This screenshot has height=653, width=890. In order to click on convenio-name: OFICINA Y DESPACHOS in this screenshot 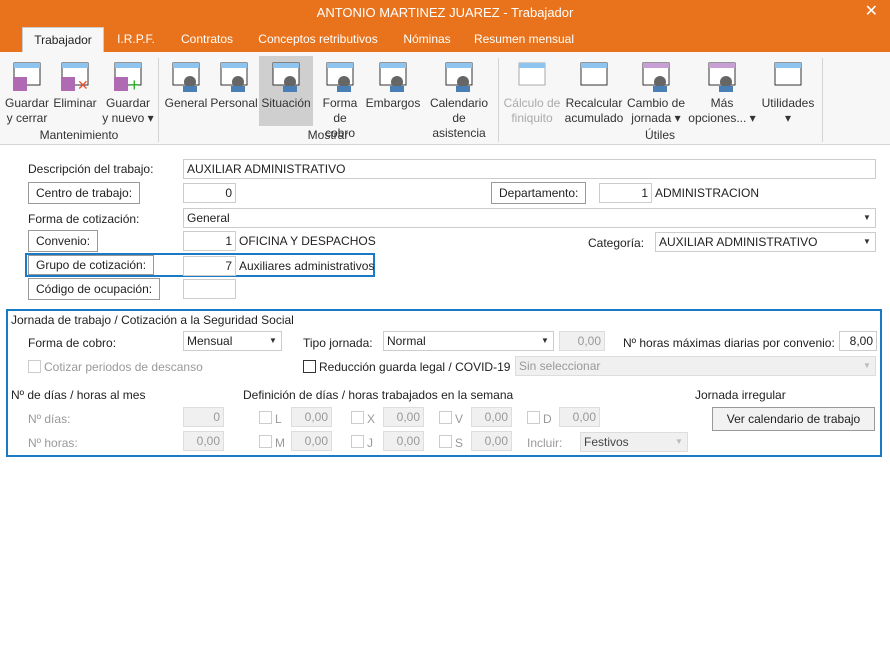, I will do `click(307, 241)`.